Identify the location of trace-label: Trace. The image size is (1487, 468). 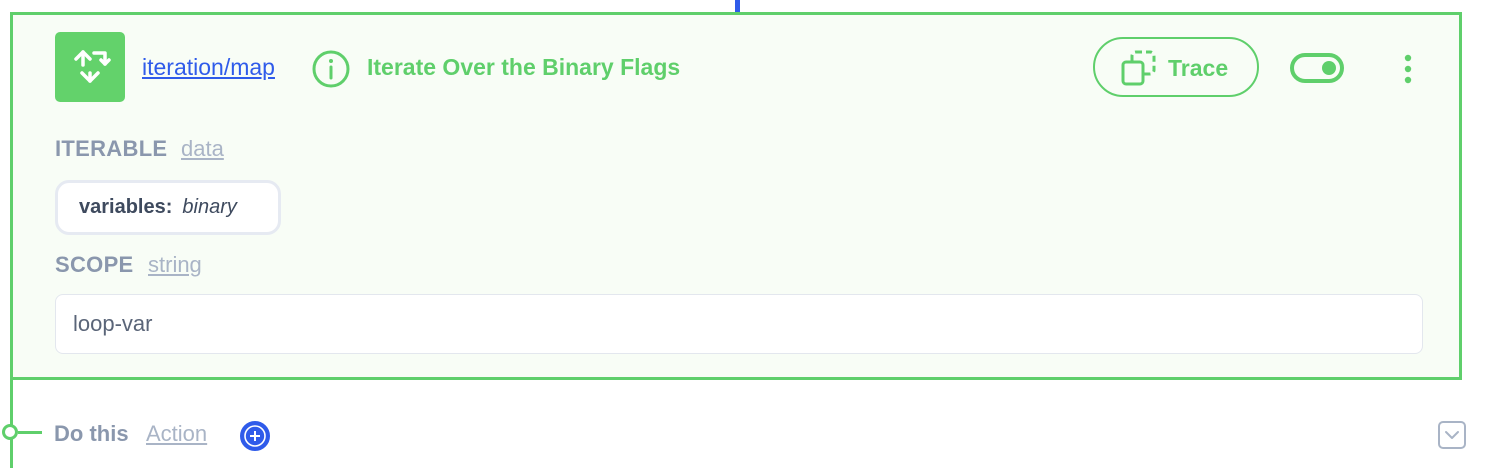
(1198, 68).